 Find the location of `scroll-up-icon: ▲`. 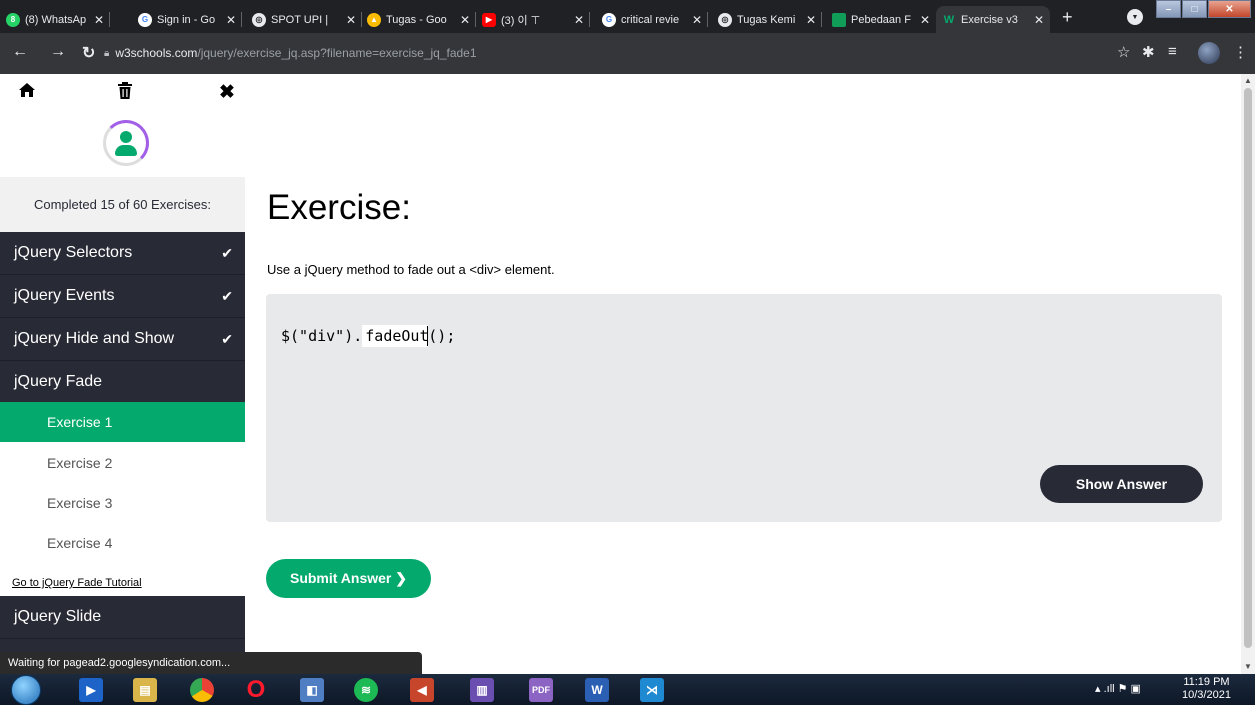

scroll-up-icon: ▲ is located at coordinates (1248, 80).